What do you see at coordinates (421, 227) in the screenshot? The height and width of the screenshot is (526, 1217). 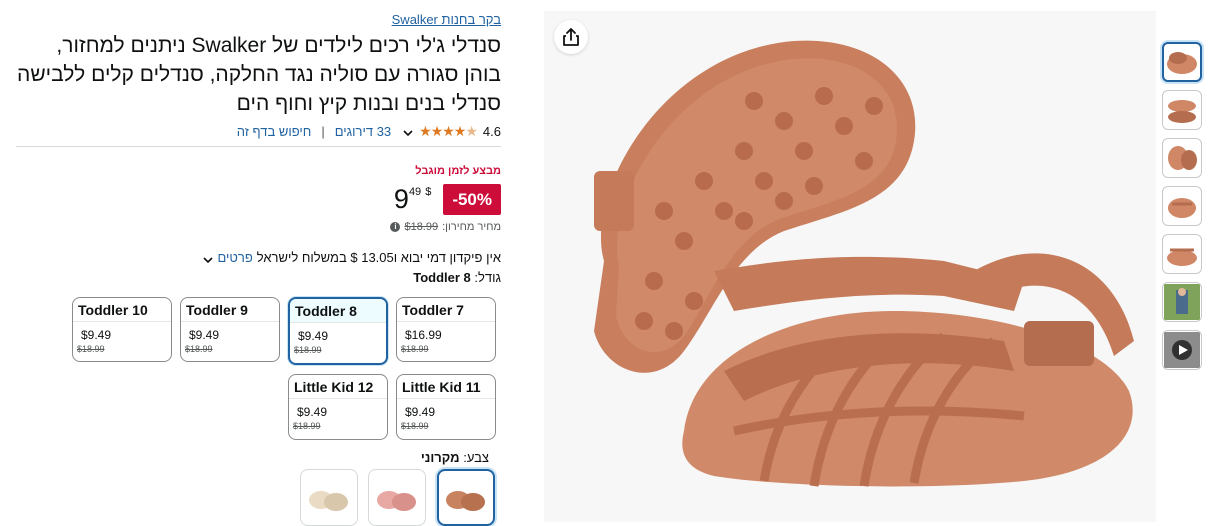 I see `list-price-value: $18.99` at bounding box center [421, 227].